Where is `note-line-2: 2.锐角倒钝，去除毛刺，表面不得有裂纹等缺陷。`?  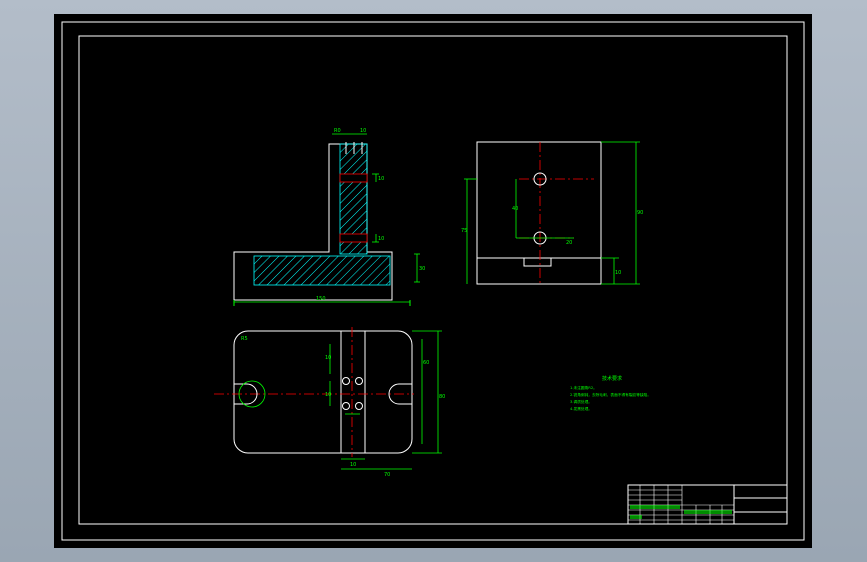 note-line-2: 2.锐角倒钝，去除毛刺，表面不得有裂纹等缺陷。 is located at coordinates (610, 394).